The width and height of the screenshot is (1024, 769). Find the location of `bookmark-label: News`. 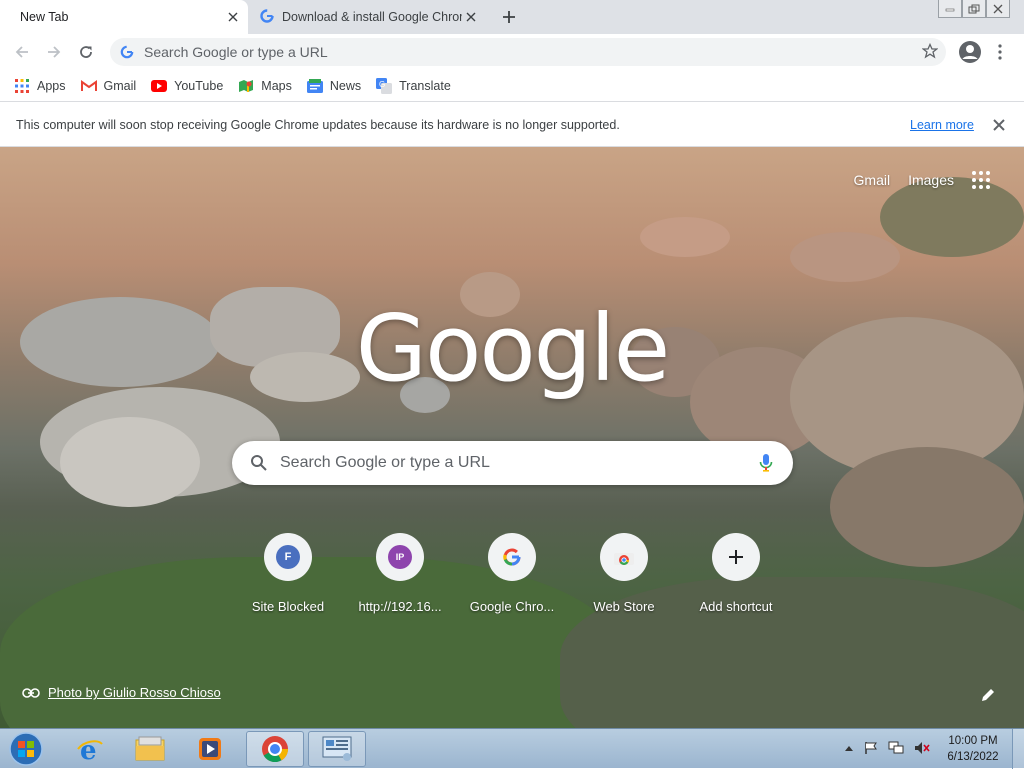

bookmark-label: News is located at coordinates (345, 85).